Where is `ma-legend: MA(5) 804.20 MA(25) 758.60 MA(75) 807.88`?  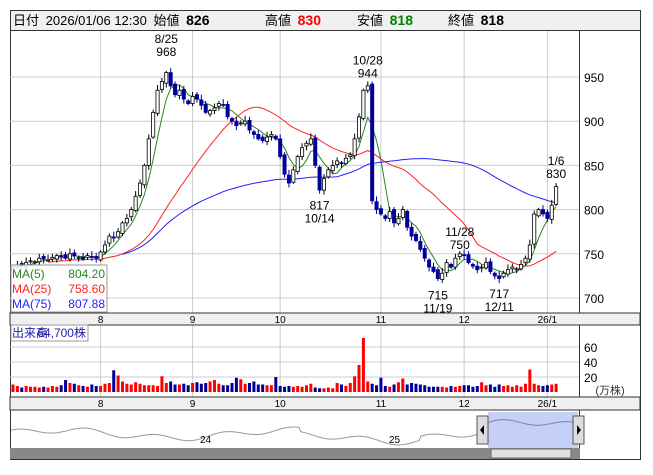
ma-legend: MA(5) 804.20 MA(25) 758.60 MA(75) 807.88 is located at coordinates (59, 288).